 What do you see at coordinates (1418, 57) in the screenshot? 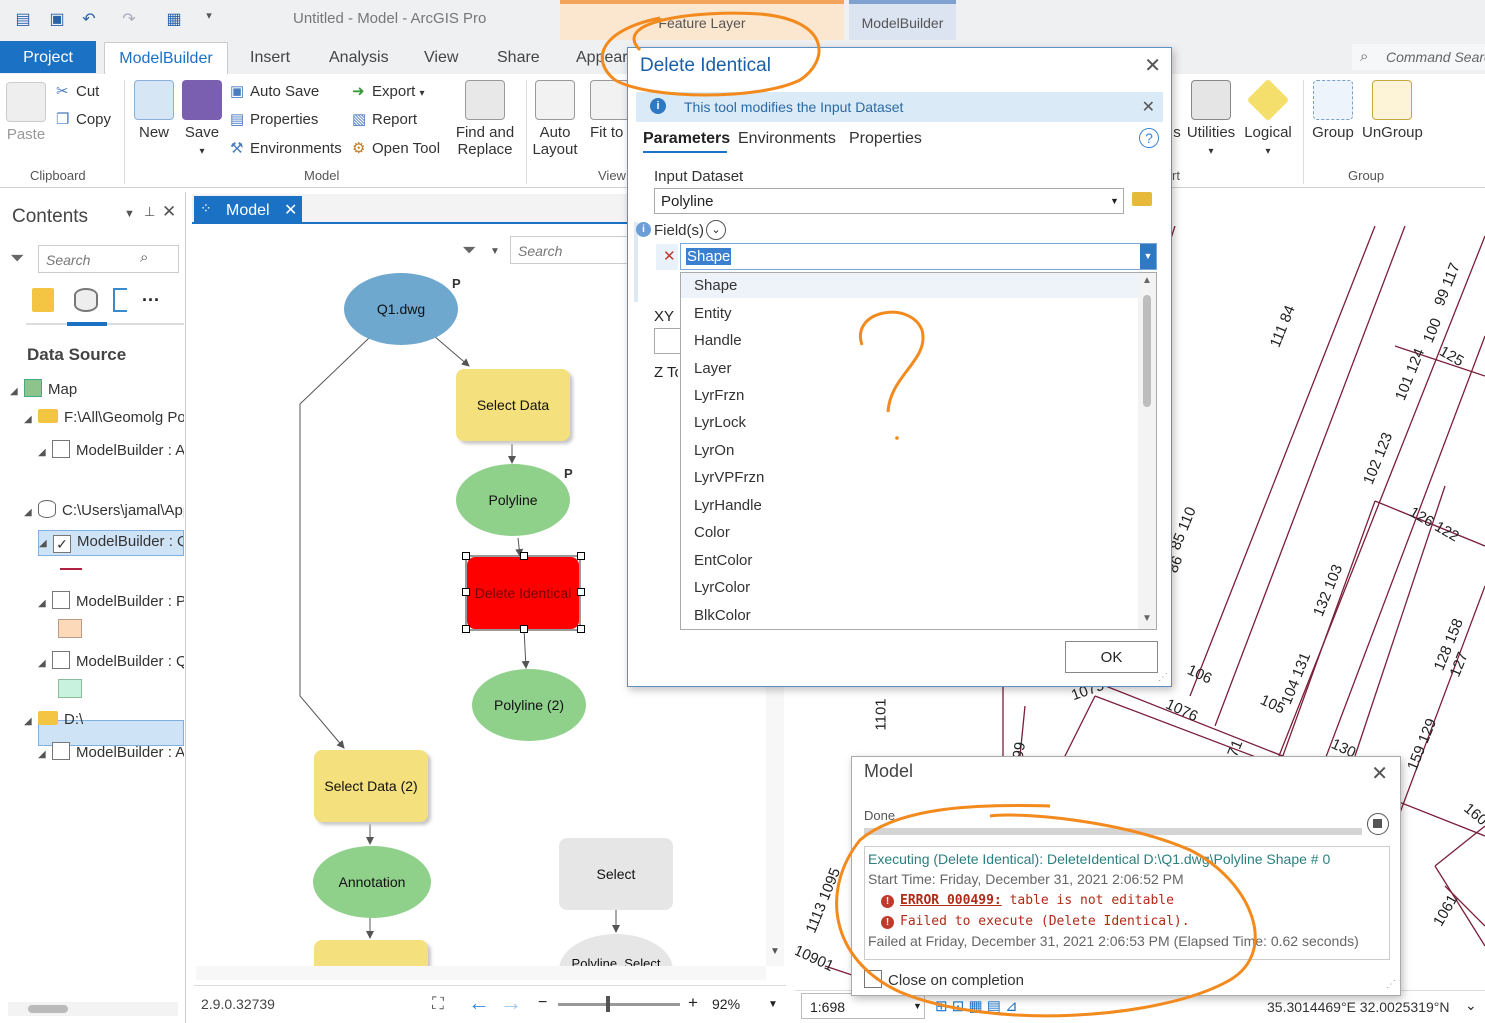
I see `command-search-input: Command Search` at bounding box center [1418, 57].